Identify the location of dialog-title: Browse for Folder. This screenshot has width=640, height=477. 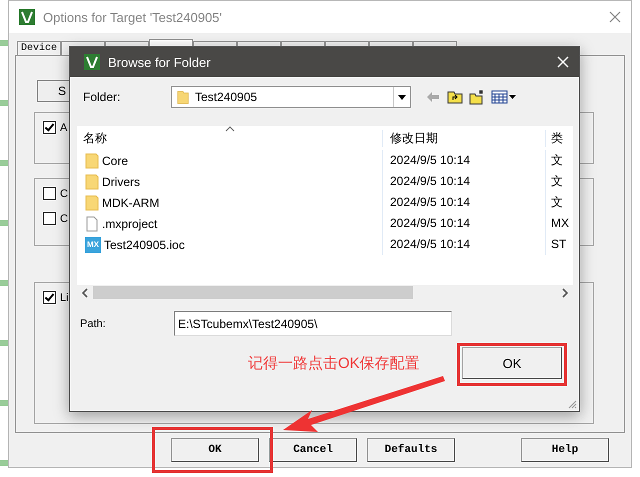
(160, 62).